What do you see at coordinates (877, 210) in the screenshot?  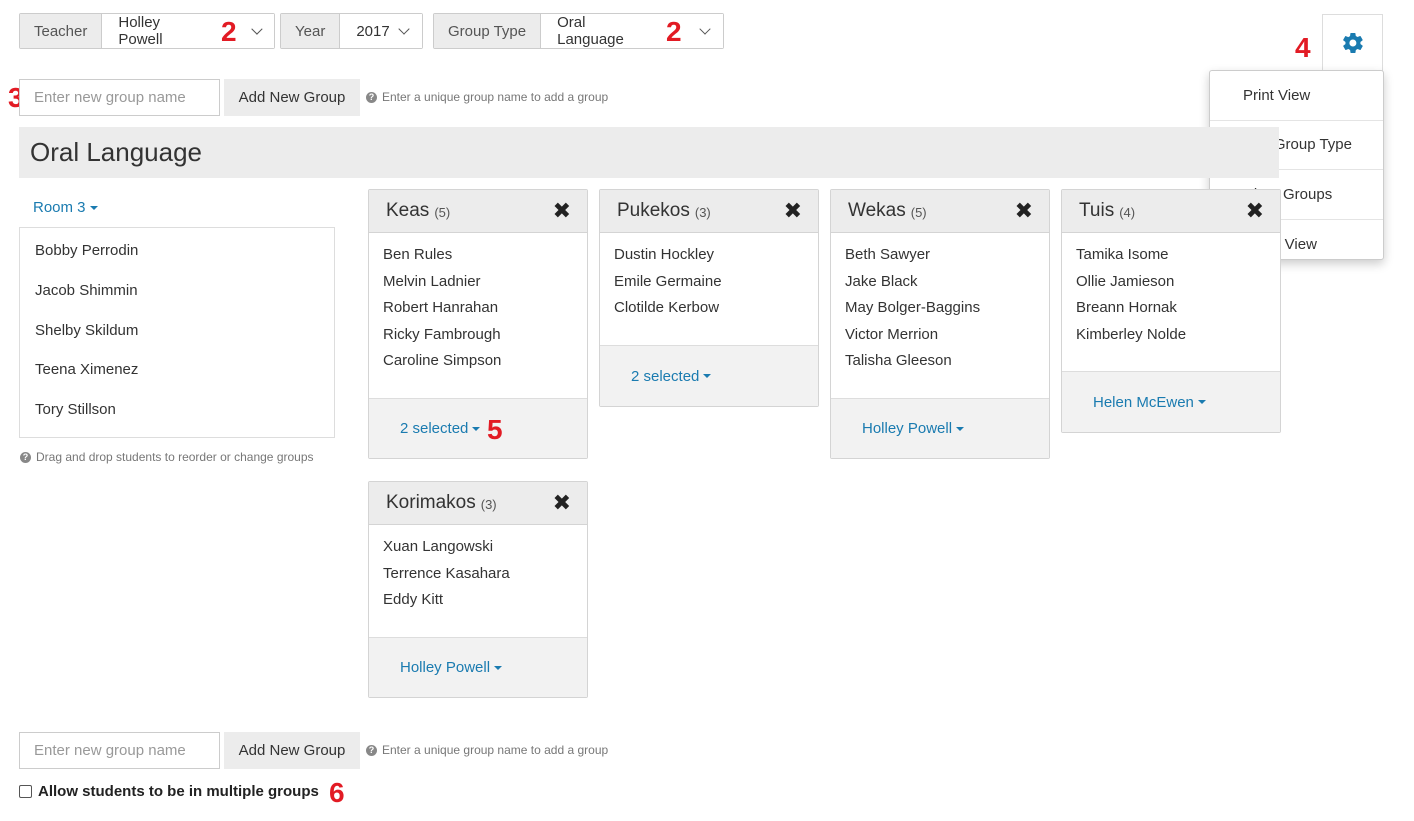 I see `group-name: Wekas` at bounding box center [877, 210].